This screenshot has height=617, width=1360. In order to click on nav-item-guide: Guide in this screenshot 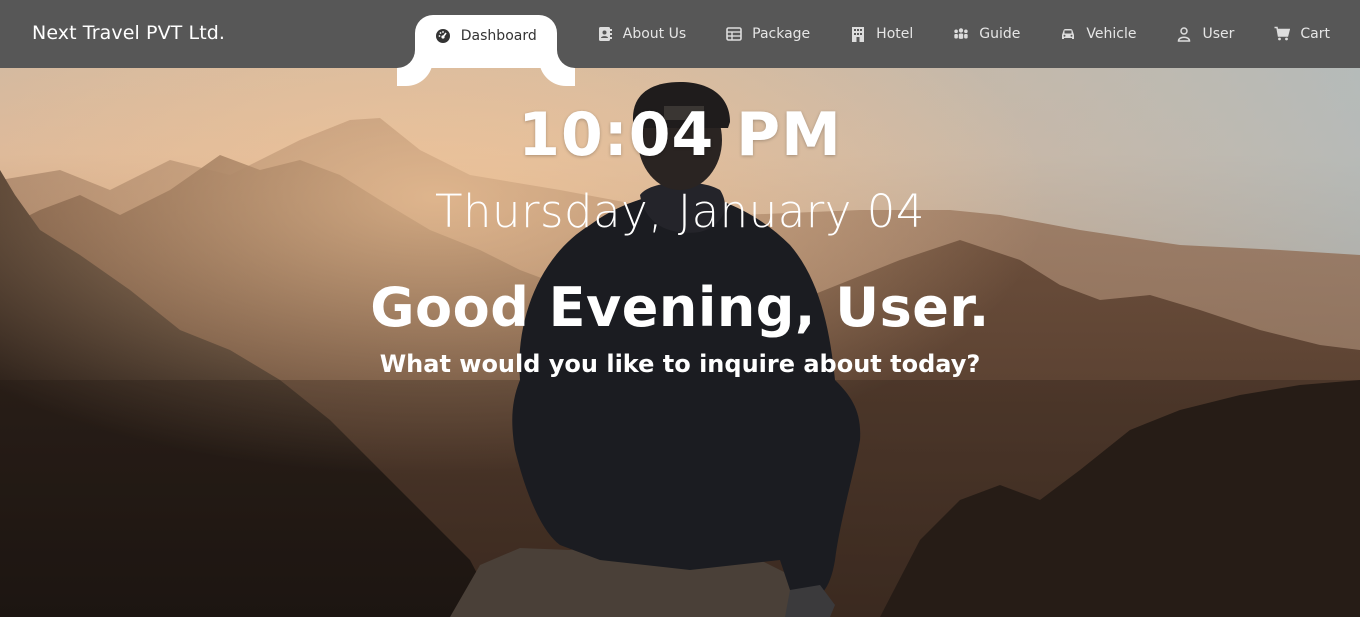, I will do `click(986, 34)`.